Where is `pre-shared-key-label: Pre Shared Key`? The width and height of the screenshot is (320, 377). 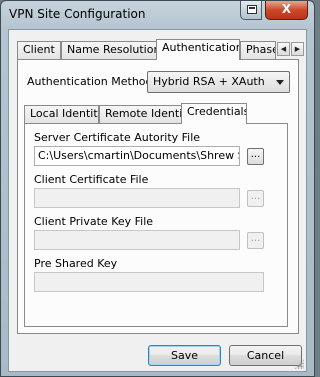 pre-shared-key-label: Pre Shared Key is located at coordinates (76, 263).